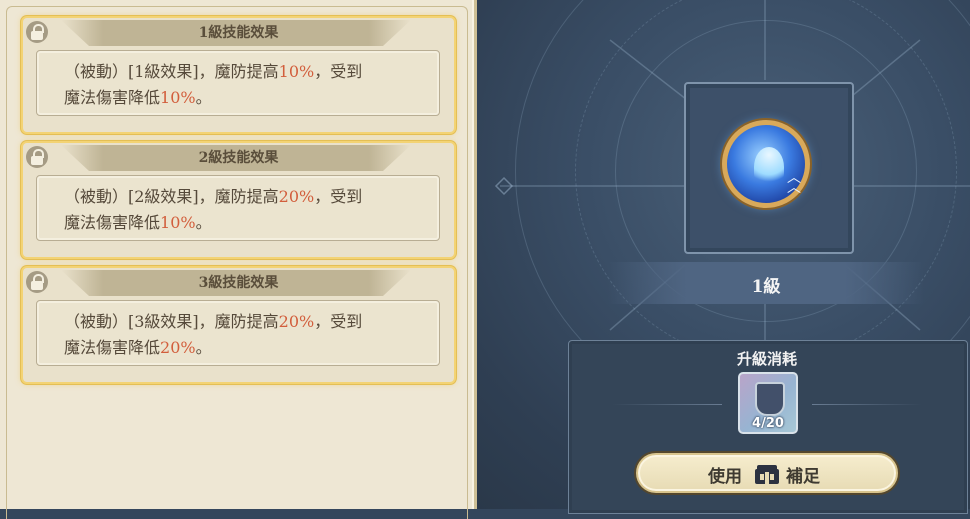 This screenshot has height=519, width=970. Describe the element at coordinates (766, 287) in the screenshot. I see `skill-level-label: 1級` at that location.